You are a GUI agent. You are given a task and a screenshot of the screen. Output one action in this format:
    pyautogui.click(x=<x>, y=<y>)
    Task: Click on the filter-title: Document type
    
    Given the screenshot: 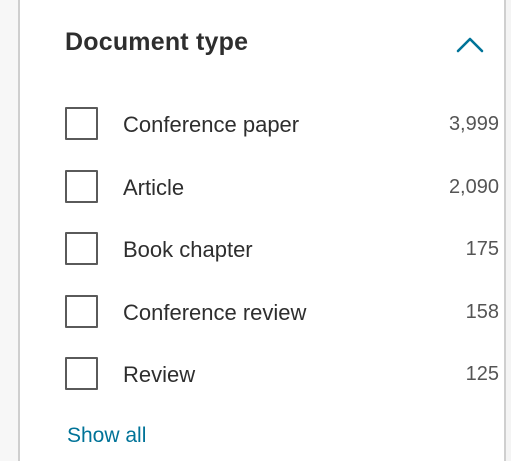 What is the action you would take?
    pyautogui.click(x=157, y=42)
    